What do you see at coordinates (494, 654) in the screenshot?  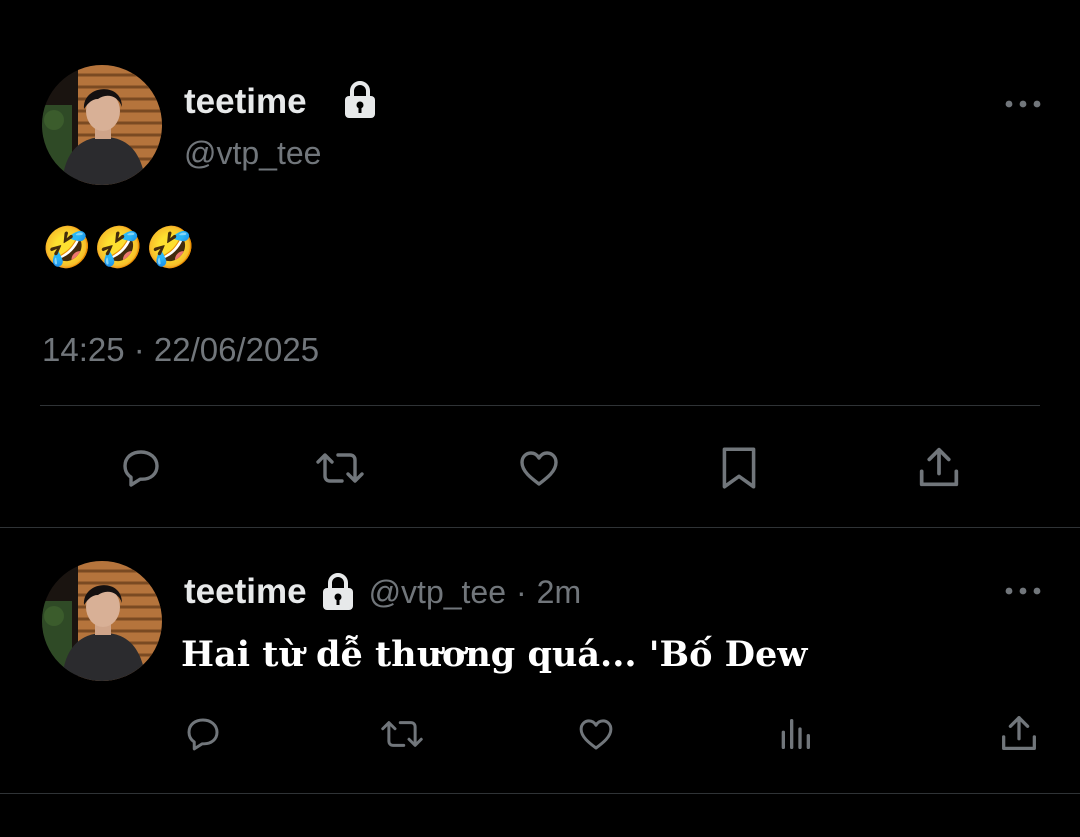 I see `tweet-text: Hai từ dễ thương quá... 'Bố Dew` at bounding box center [494, 654].